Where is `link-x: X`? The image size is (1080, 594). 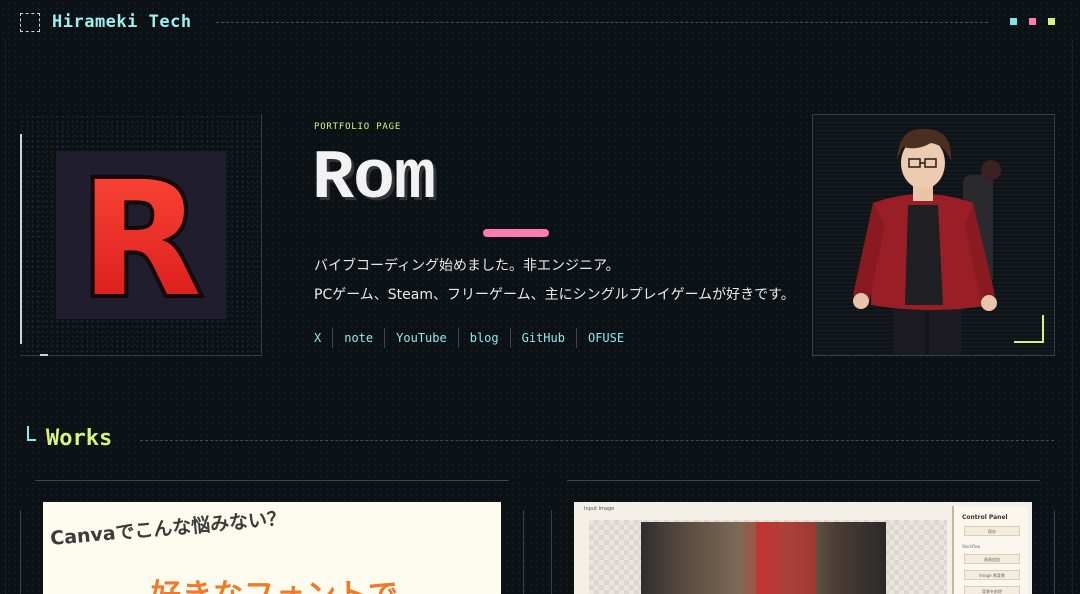 link-x: X is located at coordinates (323, 338).